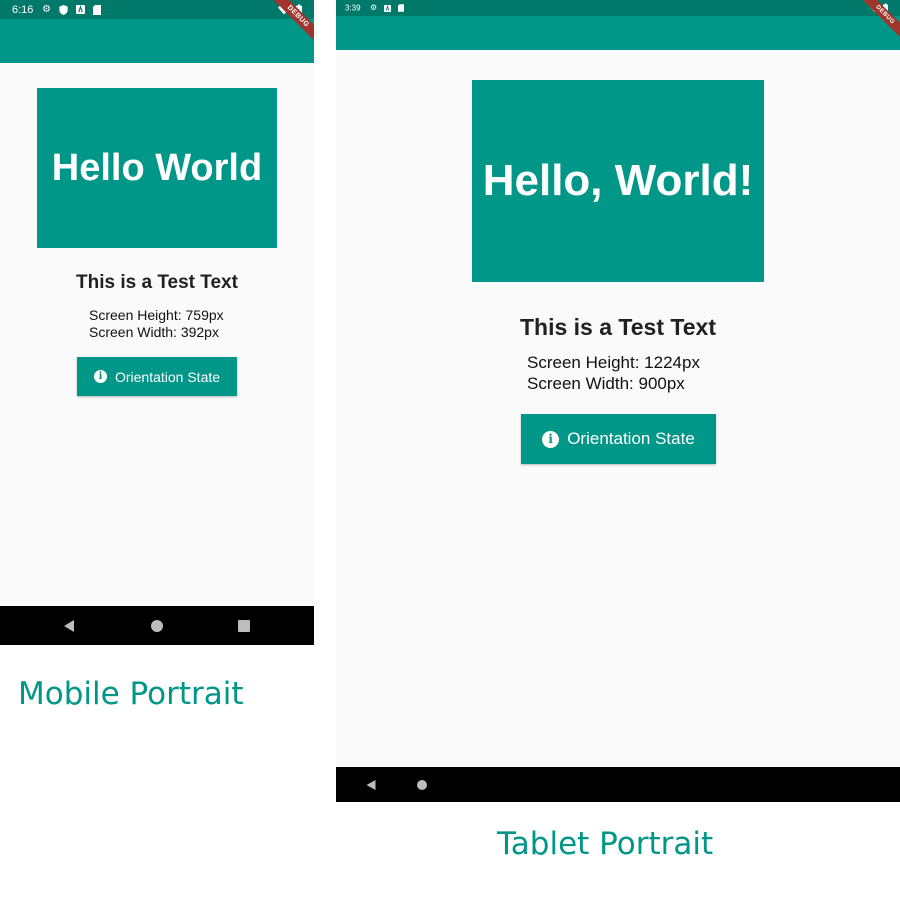  What do you see at coordinates (353, 8) in the screenshot?
I see `status-time: 3:39` at bounding box center [353, 8].